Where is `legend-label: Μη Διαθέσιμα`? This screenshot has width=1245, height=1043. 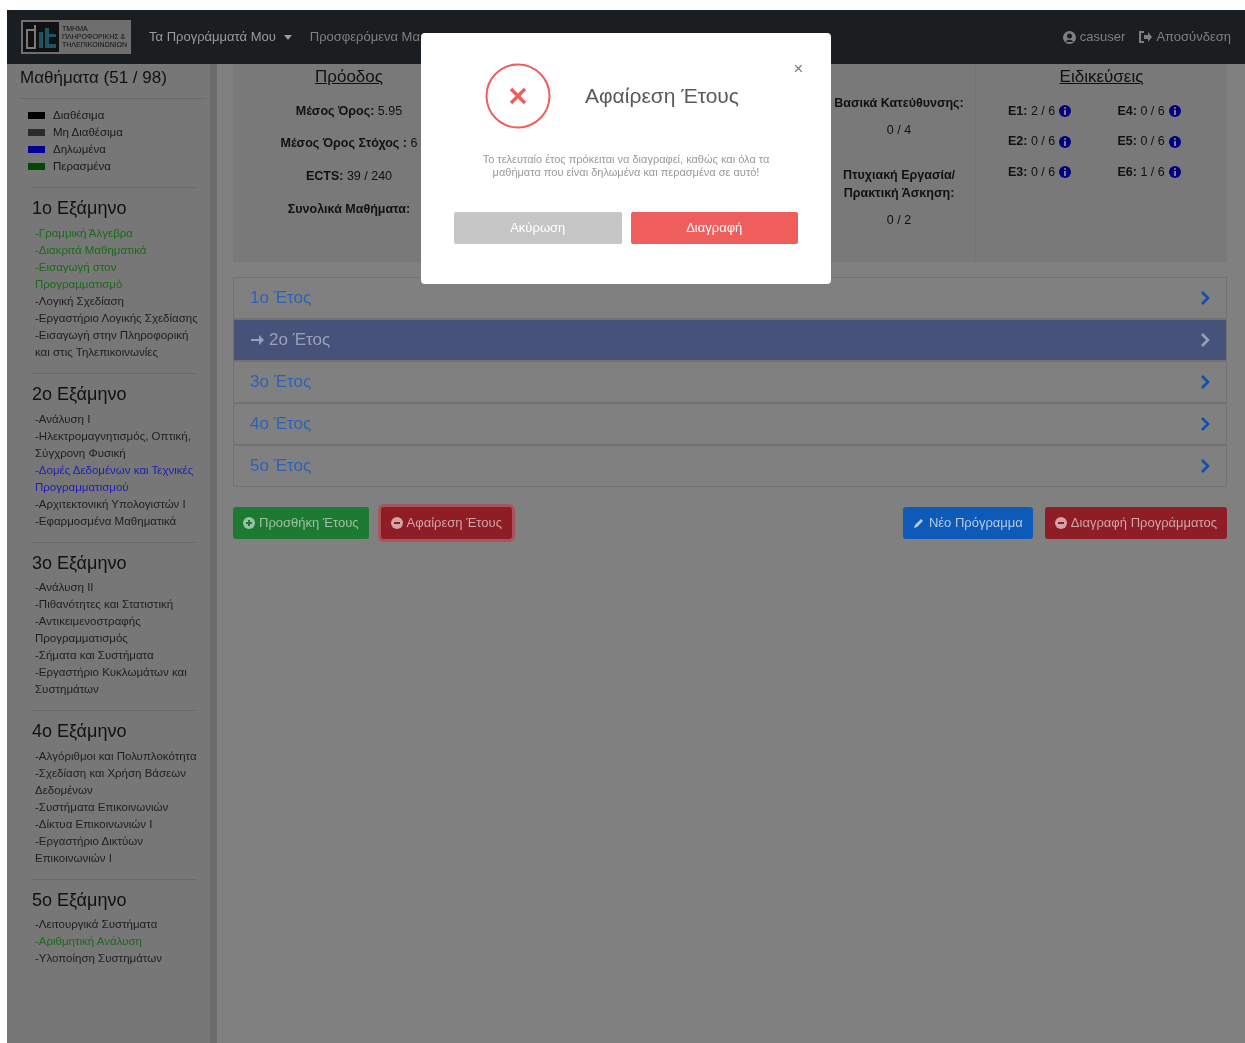
legend-label: Μη Διαθέσιμα is located at coordinates (88, 133).